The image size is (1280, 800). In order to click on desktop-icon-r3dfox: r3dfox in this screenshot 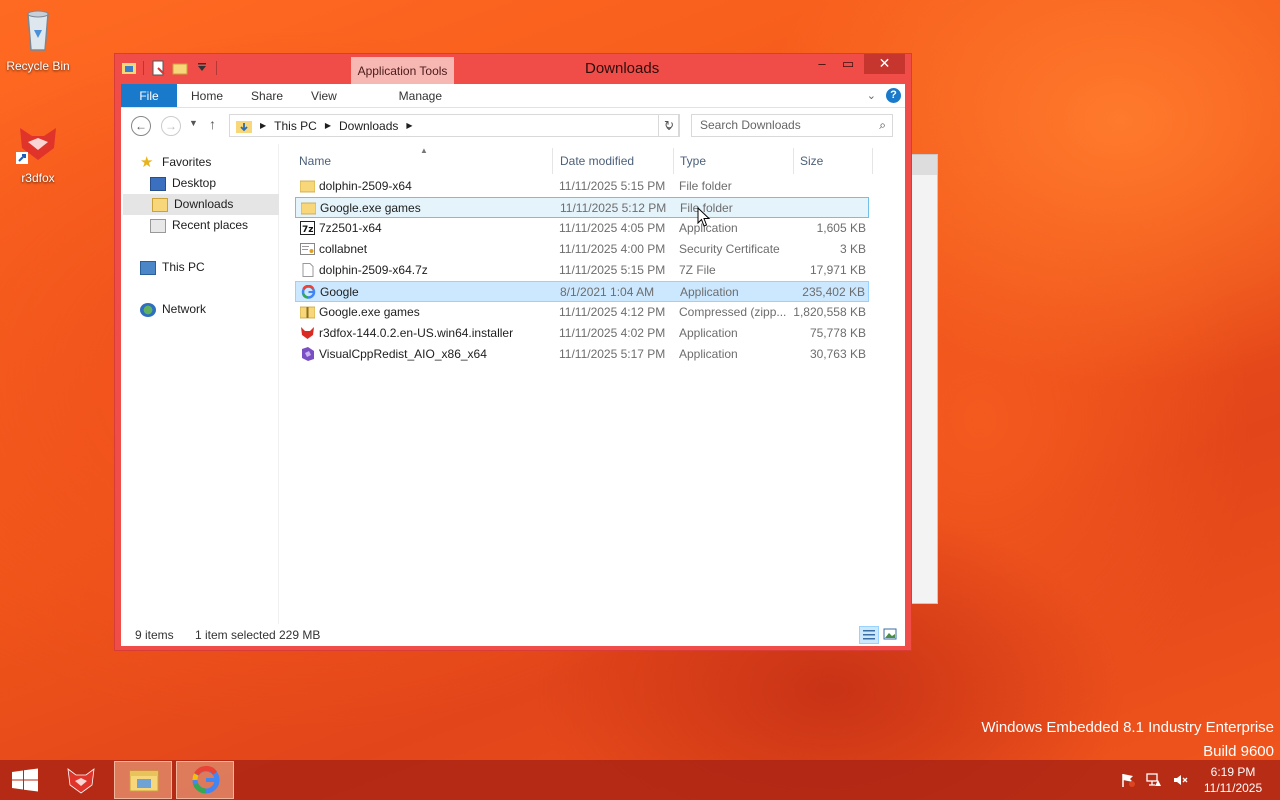, I will do `click(38, 151)`.